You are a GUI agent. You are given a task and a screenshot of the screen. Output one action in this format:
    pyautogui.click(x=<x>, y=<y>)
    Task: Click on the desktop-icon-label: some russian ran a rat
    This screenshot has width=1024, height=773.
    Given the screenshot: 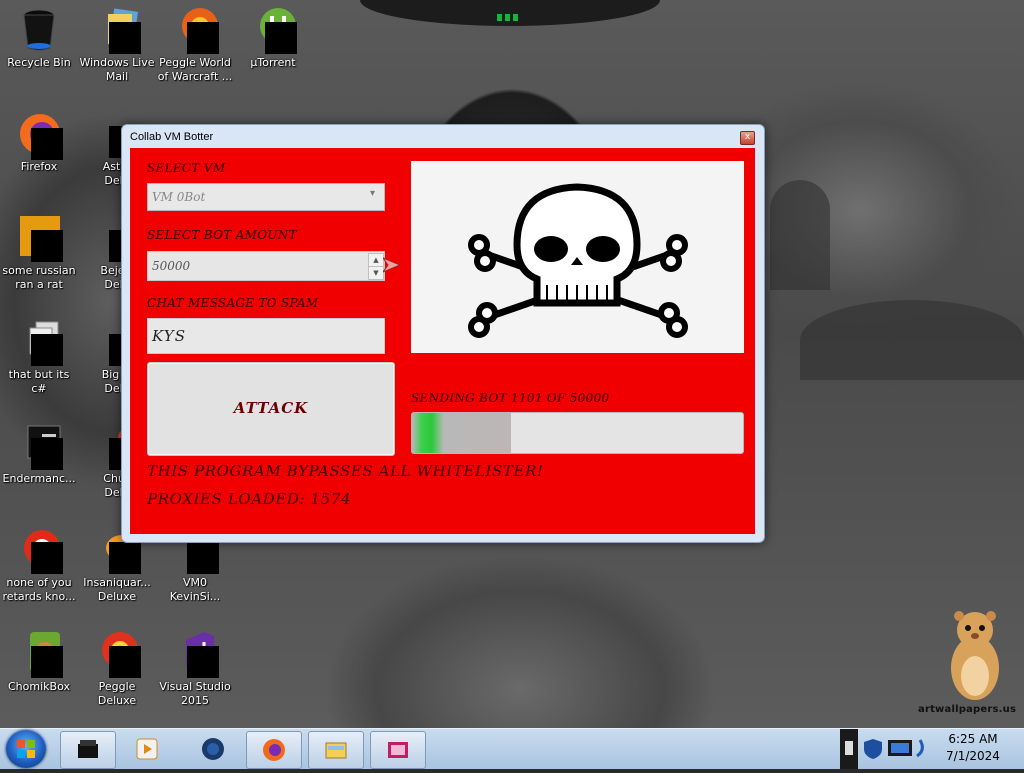 What is the action you would take?
    pyautogui.click(x=39, y=277)
    